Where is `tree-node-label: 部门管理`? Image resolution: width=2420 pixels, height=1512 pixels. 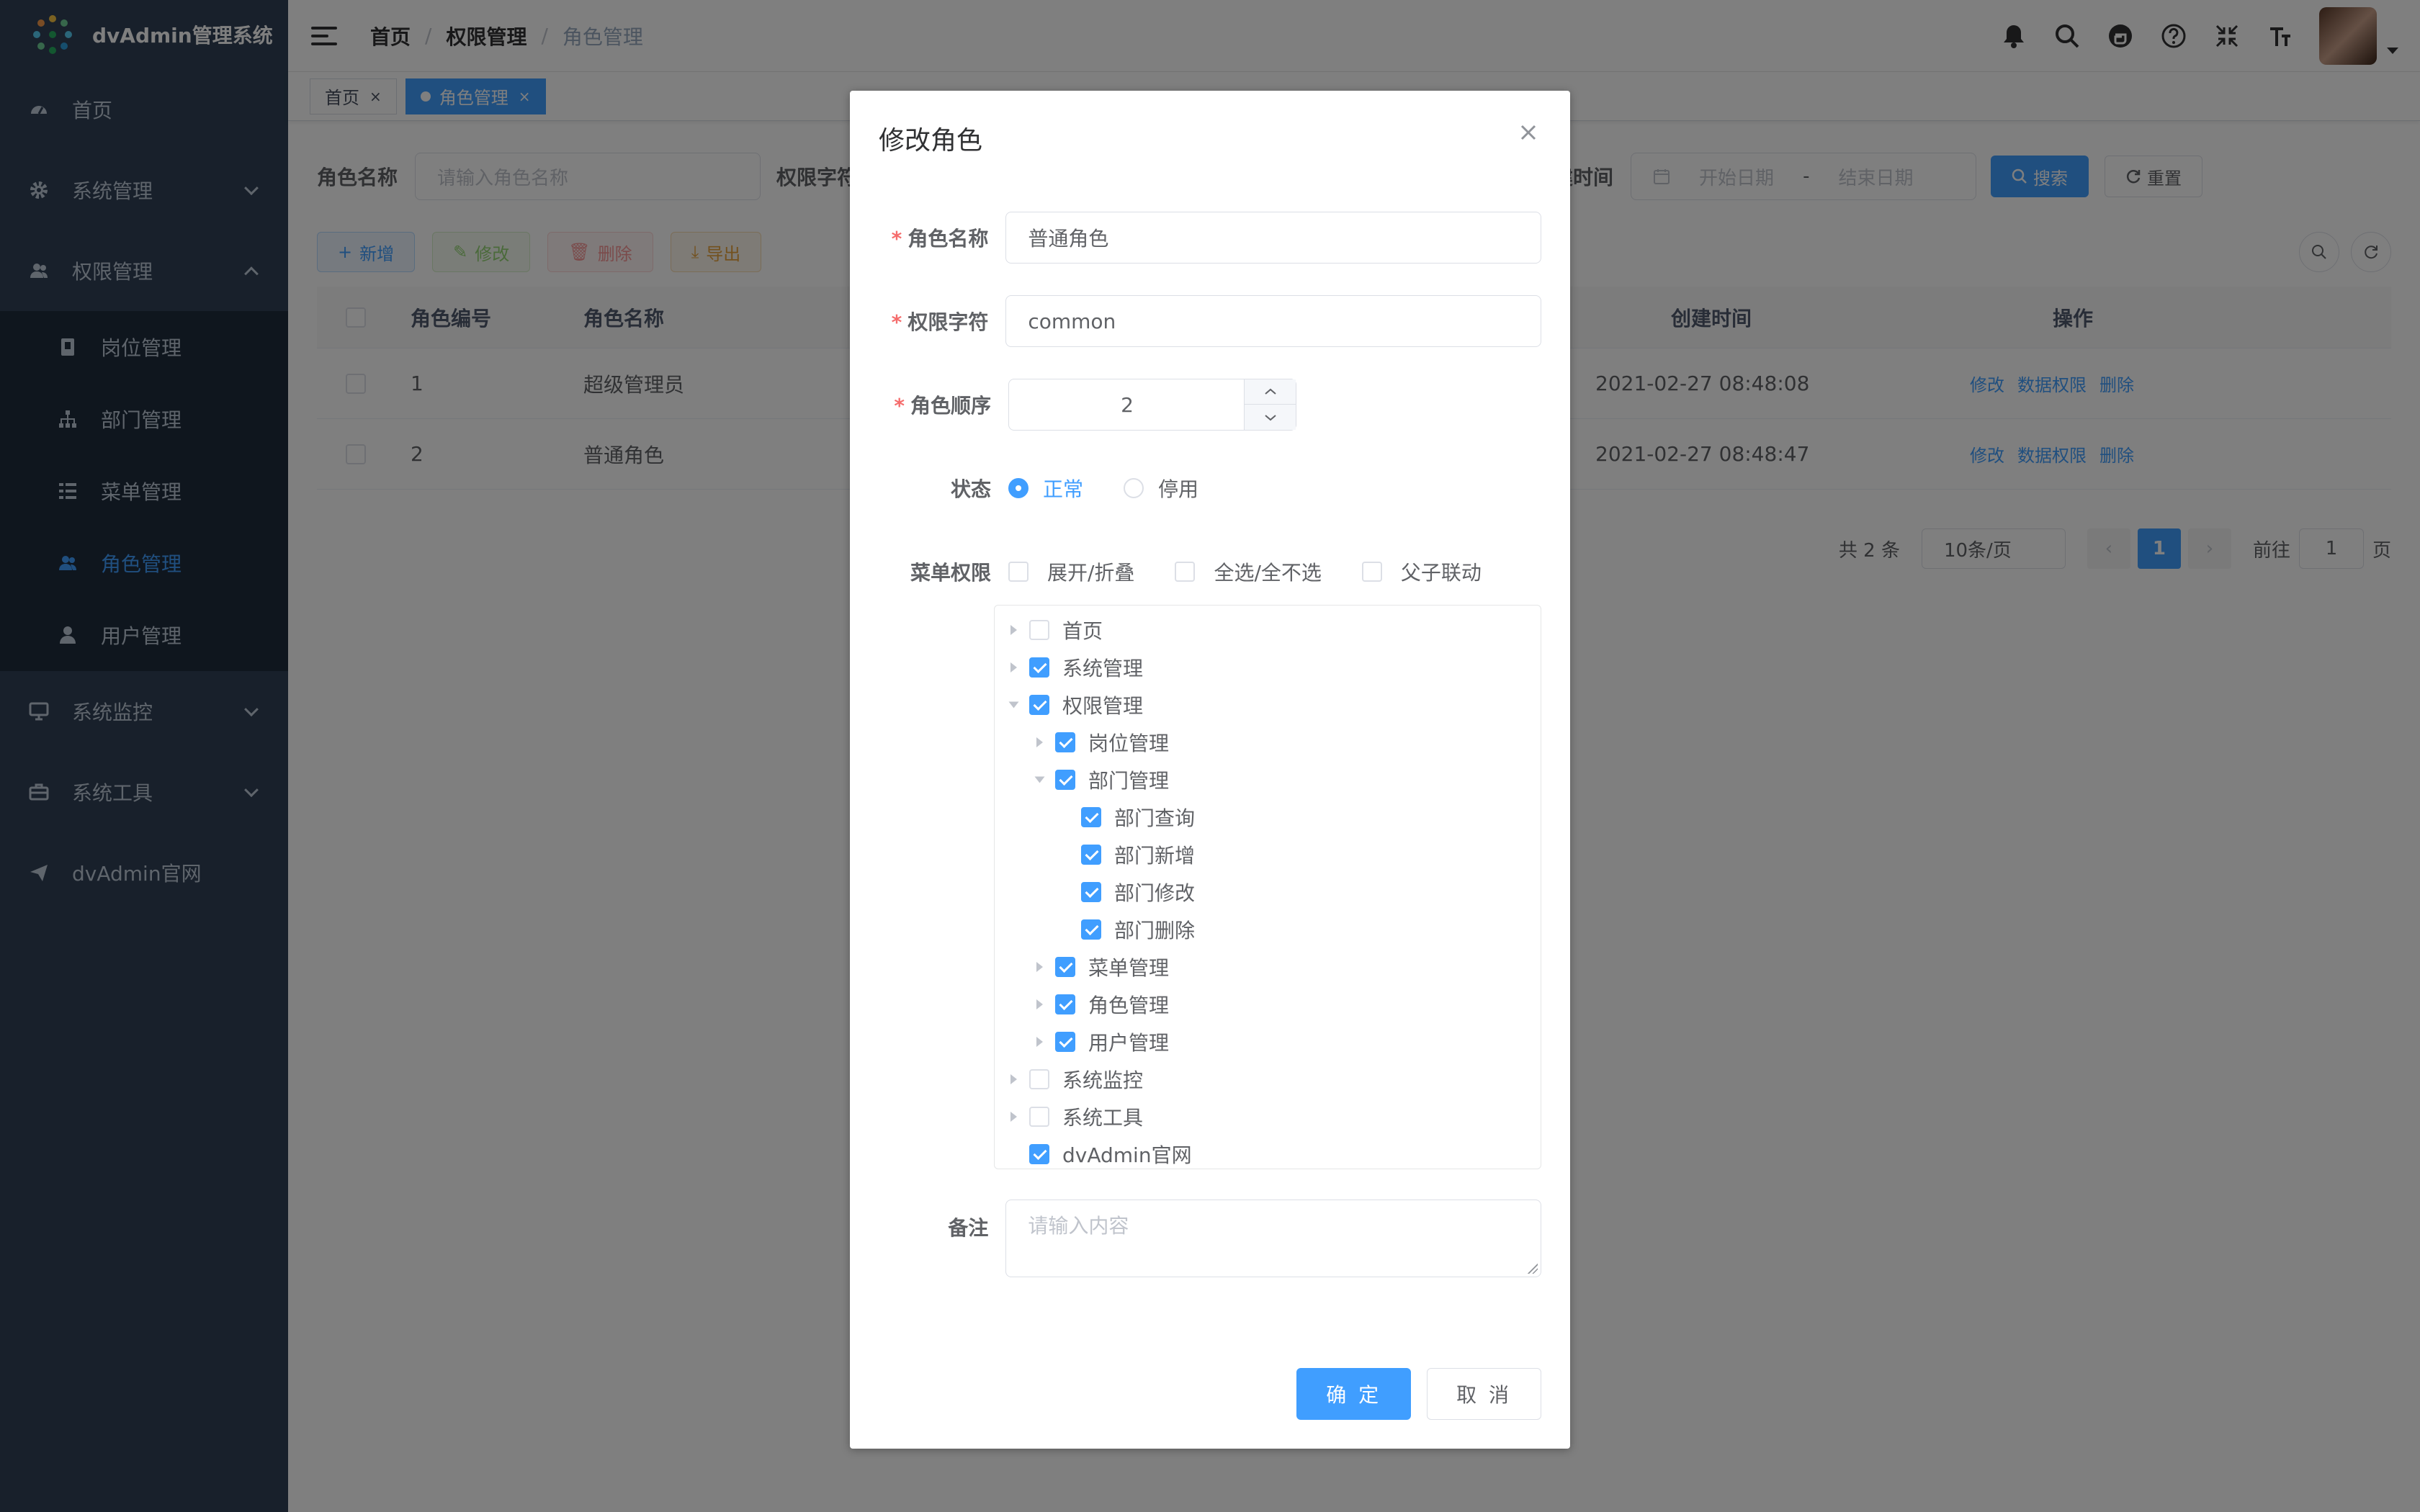 tree-node-label: 部门管理 is located at coordinates (1129, 781).